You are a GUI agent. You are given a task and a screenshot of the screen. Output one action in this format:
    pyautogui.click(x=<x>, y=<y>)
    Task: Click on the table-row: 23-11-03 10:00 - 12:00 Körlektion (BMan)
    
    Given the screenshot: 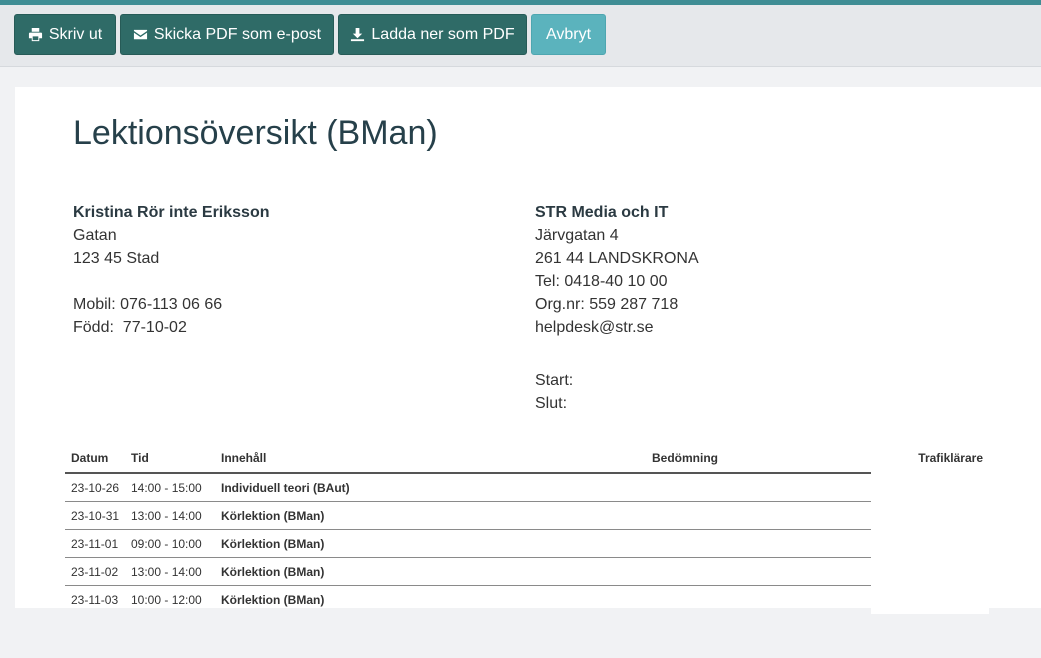 What is the action you would take?
    pyautogui.click(x=527, y=599)
    